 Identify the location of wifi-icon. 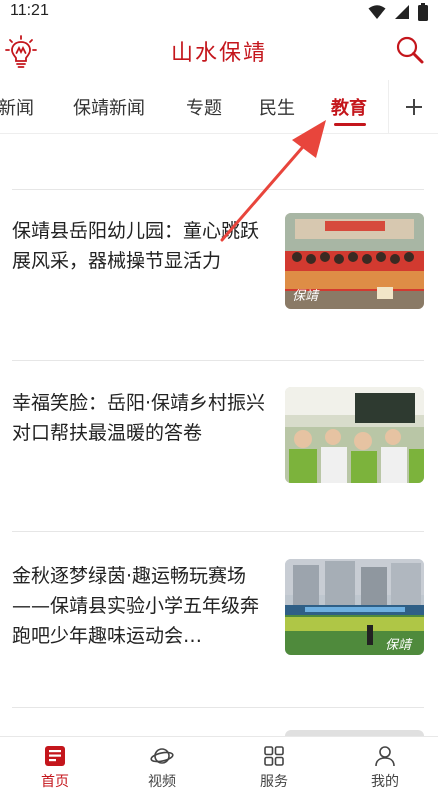
(377, 12).